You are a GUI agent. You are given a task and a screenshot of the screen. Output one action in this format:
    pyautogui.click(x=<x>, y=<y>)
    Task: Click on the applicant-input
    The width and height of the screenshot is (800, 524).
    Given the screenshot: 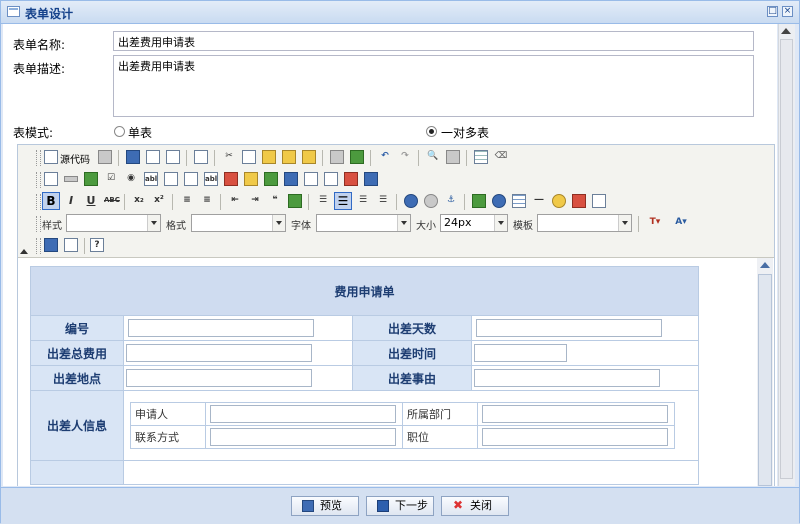 What is the action you would take?
    pyautogui.click(x=303, y=414)
    